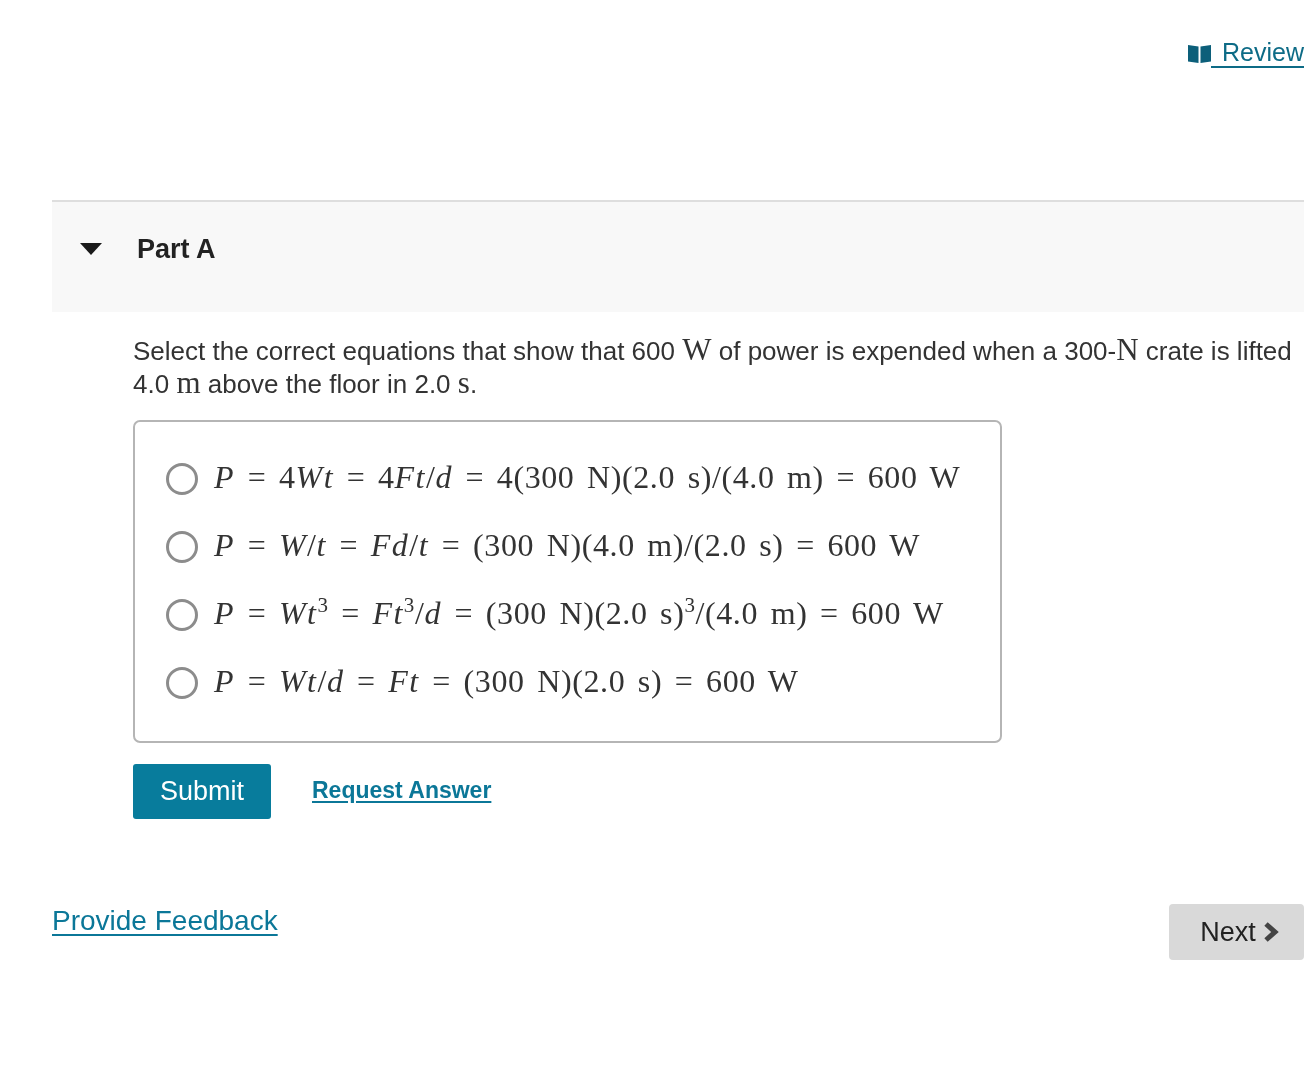  Describe the element at coordinates (1236, 932) in the screenshot. I see `next-button: Next` at that location.